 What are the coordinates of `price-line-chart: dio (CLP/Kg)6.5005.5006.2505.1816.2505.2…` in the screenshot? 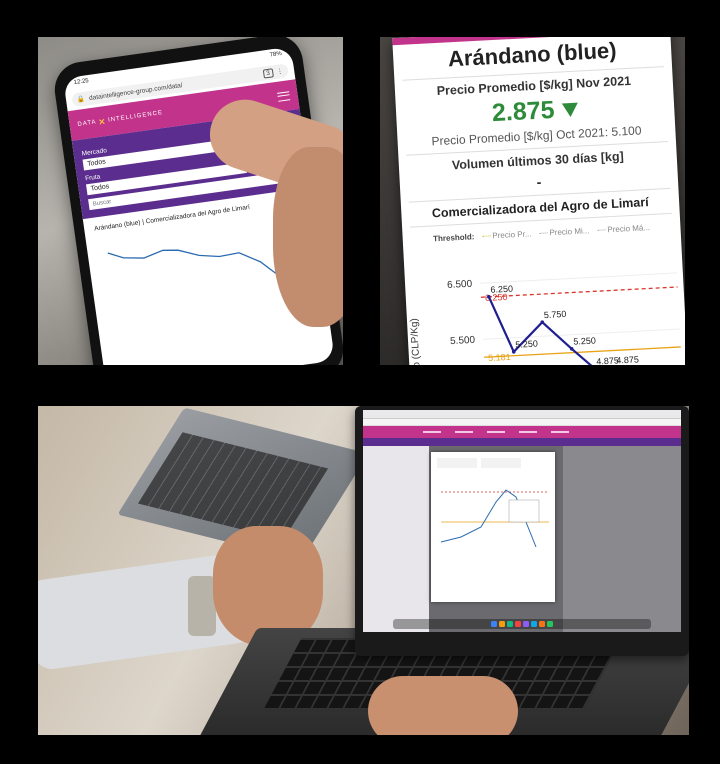 It's located at (545, 318).